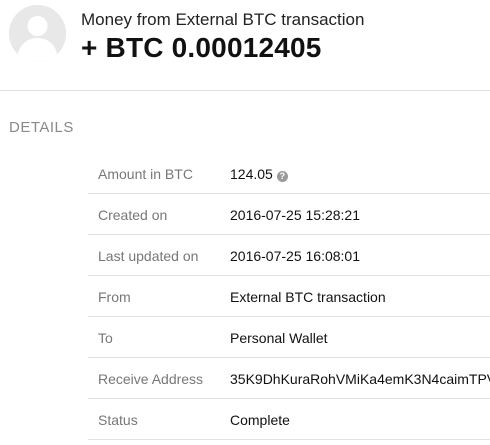 Image resolution: width=490 pixels, height=445 pixels. What do you see at coordinates (282, 176) in the screenshot?
I see `help-icon: ?` at bounding box center [282, 176].